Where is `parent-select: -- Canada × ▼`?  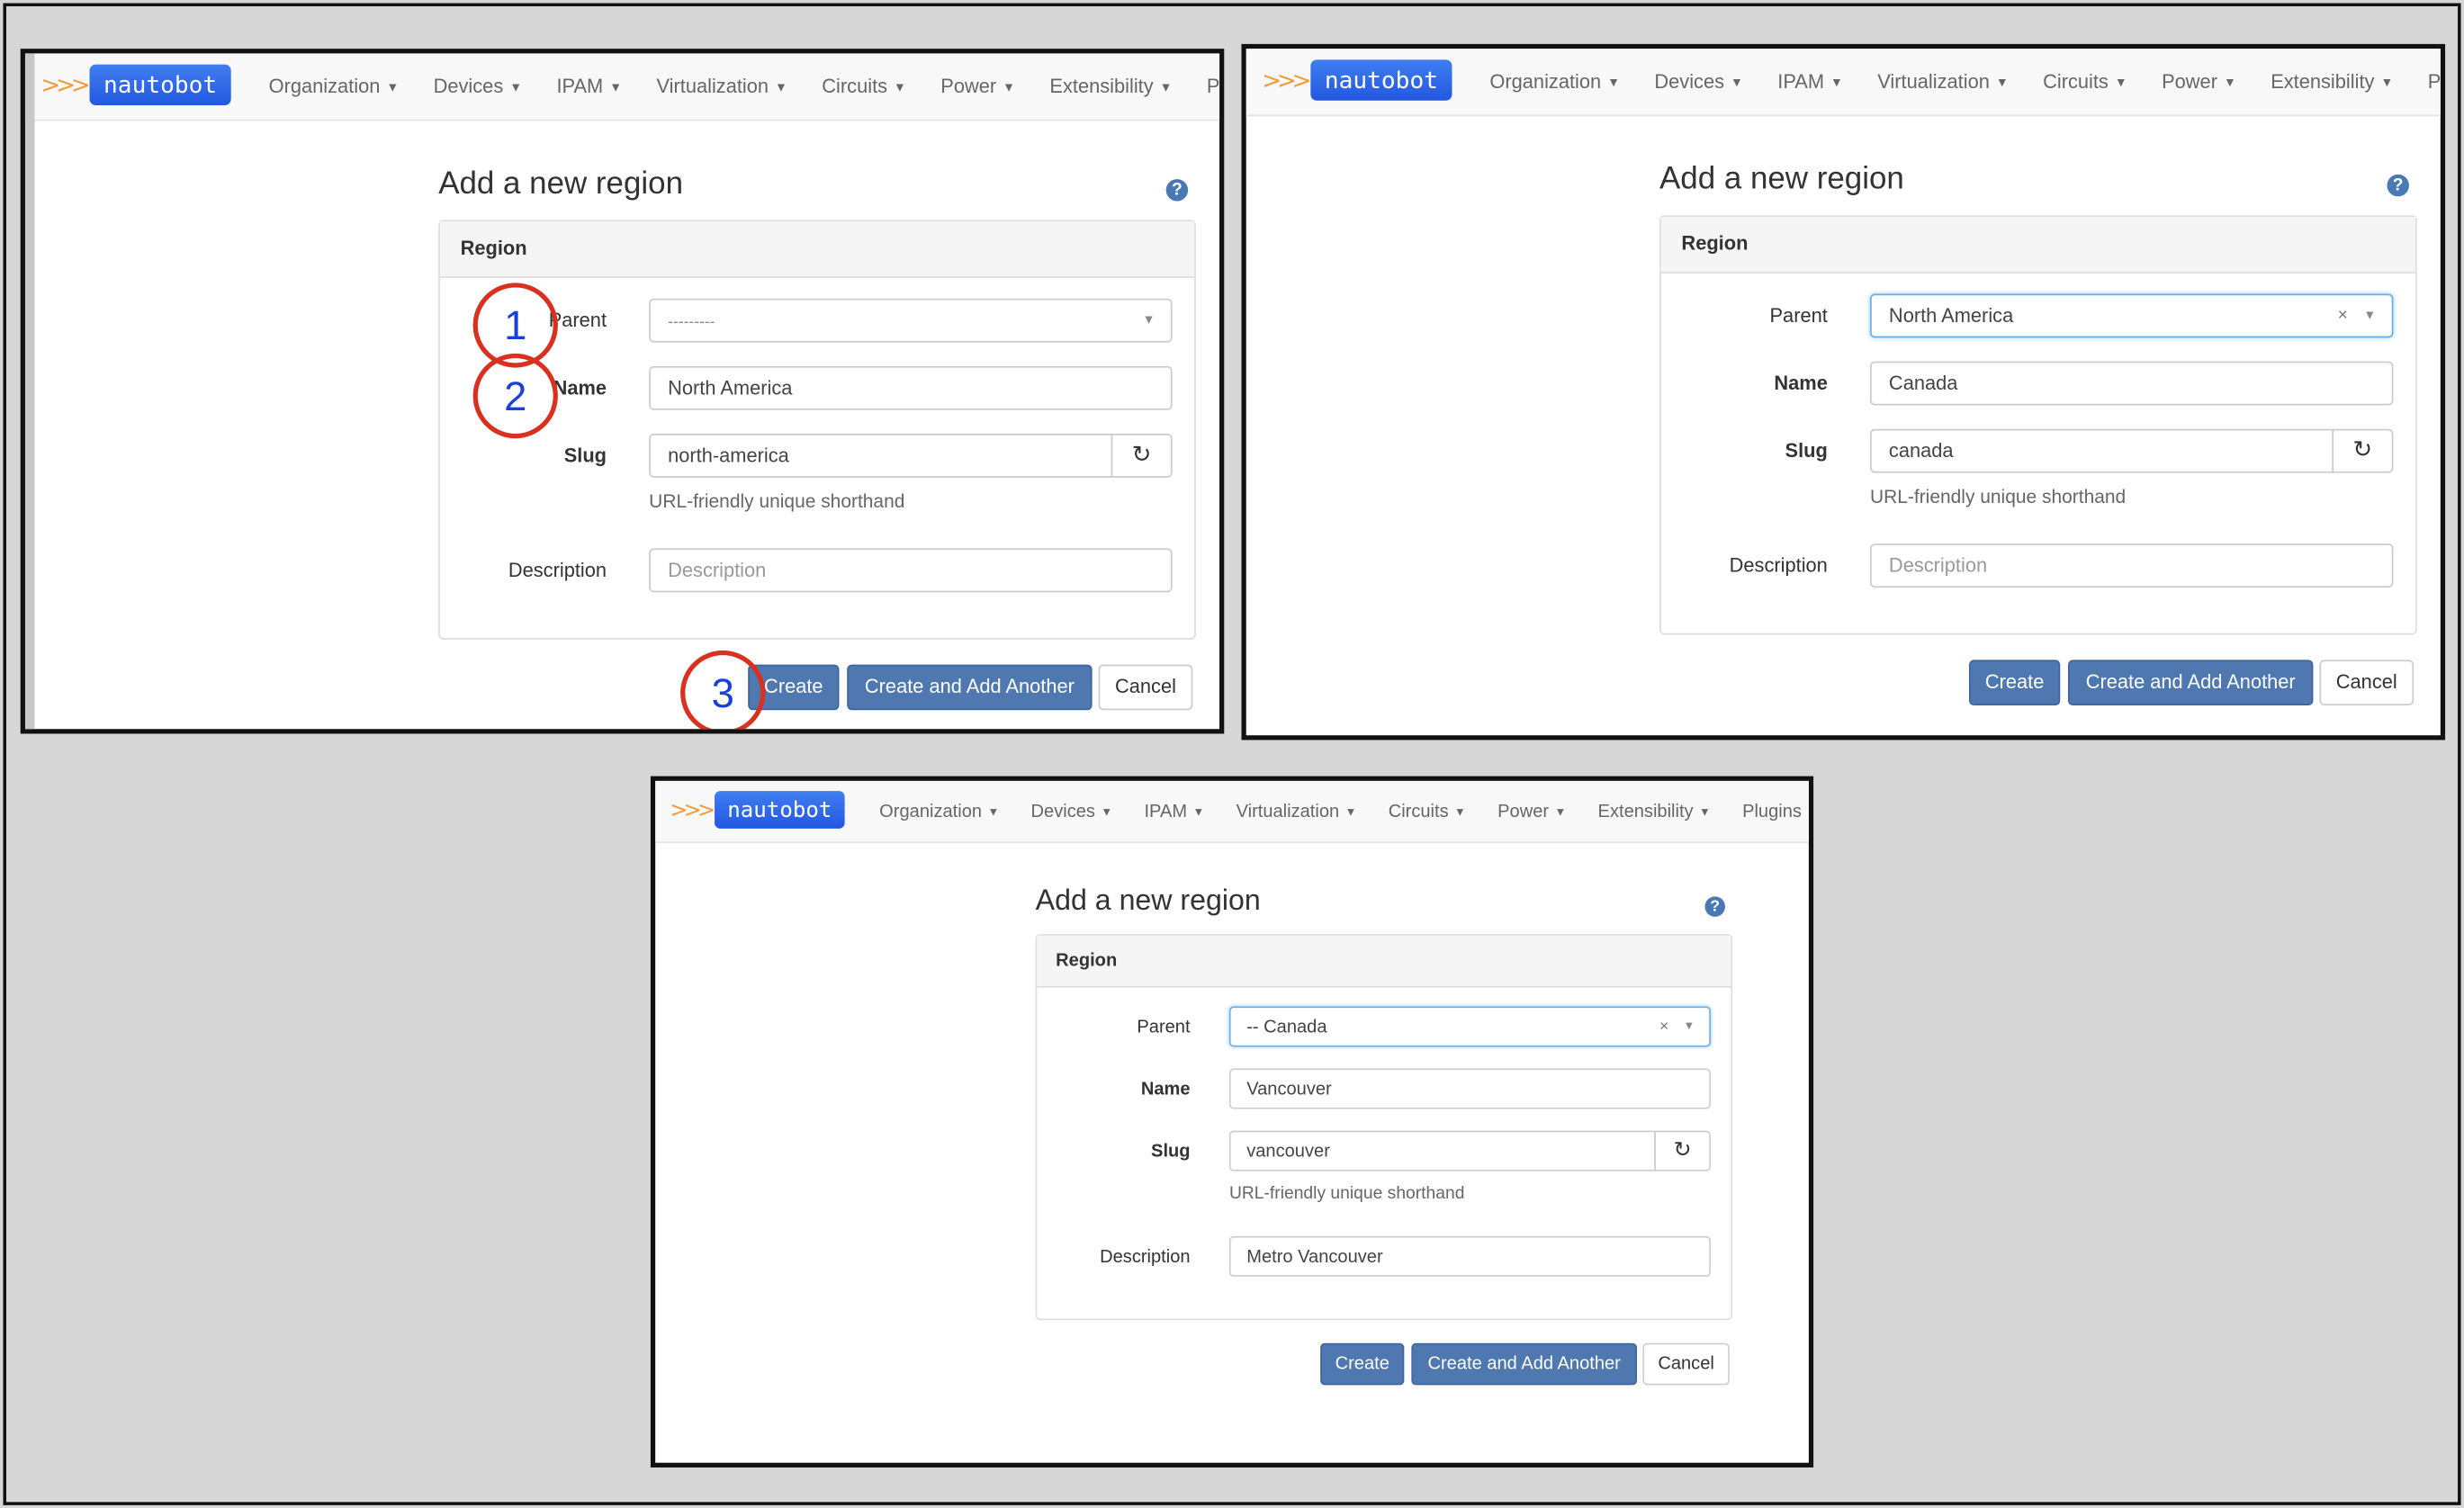 parent-select: -- Canada × ▼ is located at coordinates (1470, 1026).